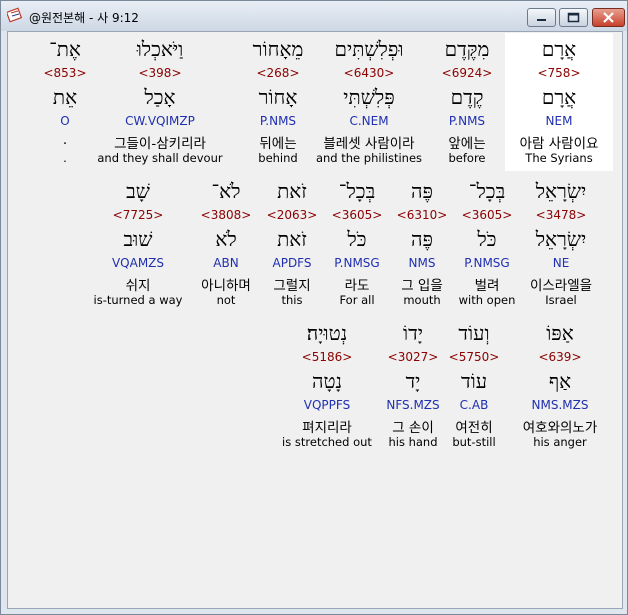  I want to click on english-gloss: behind, so click(278, 158).